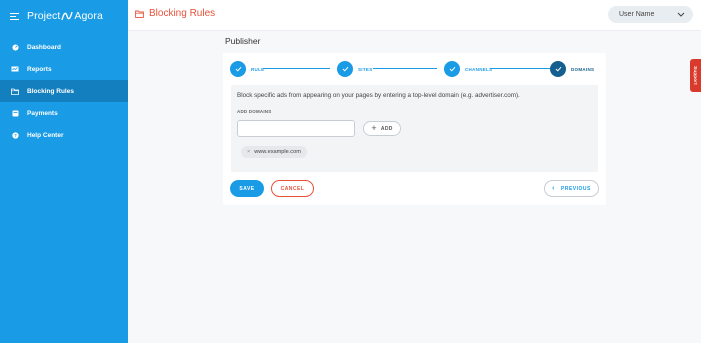 The height and width of the screenshot is (343, 701). Describe the element at coordinates (277, 152) in the screenshot. I see `domain-chip-label: www.example.com` at that location.